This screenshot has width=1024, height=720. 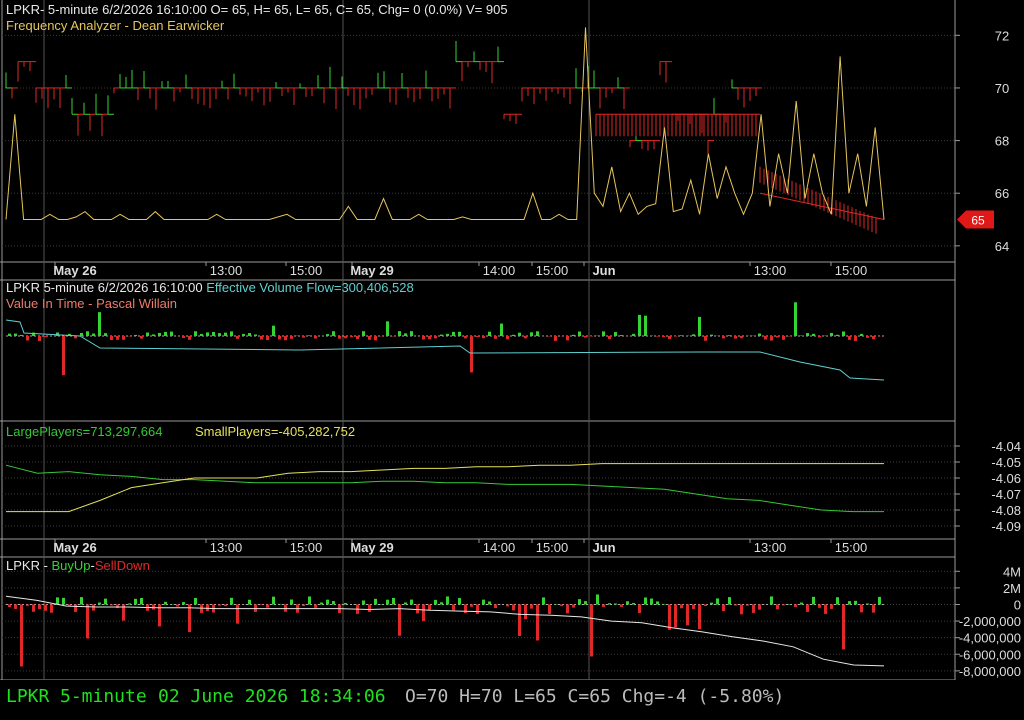 What do you see at coordinates (990, 621) in the screenshot?
I see `buysell-tick-label: -2,000,000` at bounding box center [990, 621].